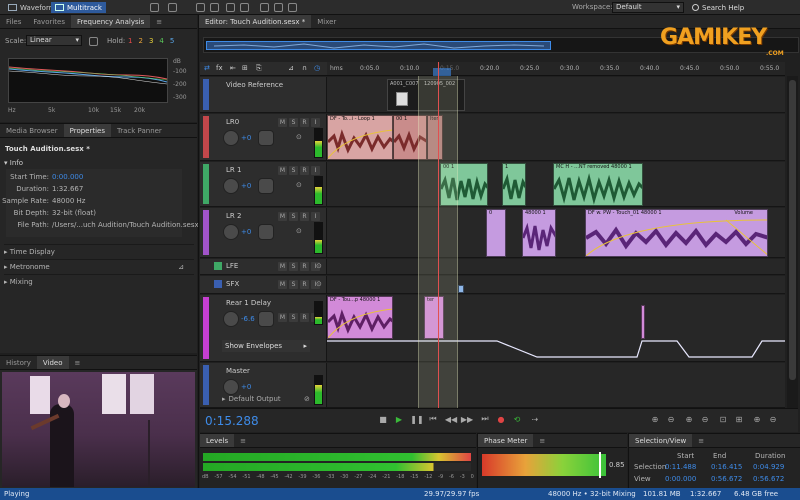  I want to click on hold-2-button: 2, so click(140, 41).